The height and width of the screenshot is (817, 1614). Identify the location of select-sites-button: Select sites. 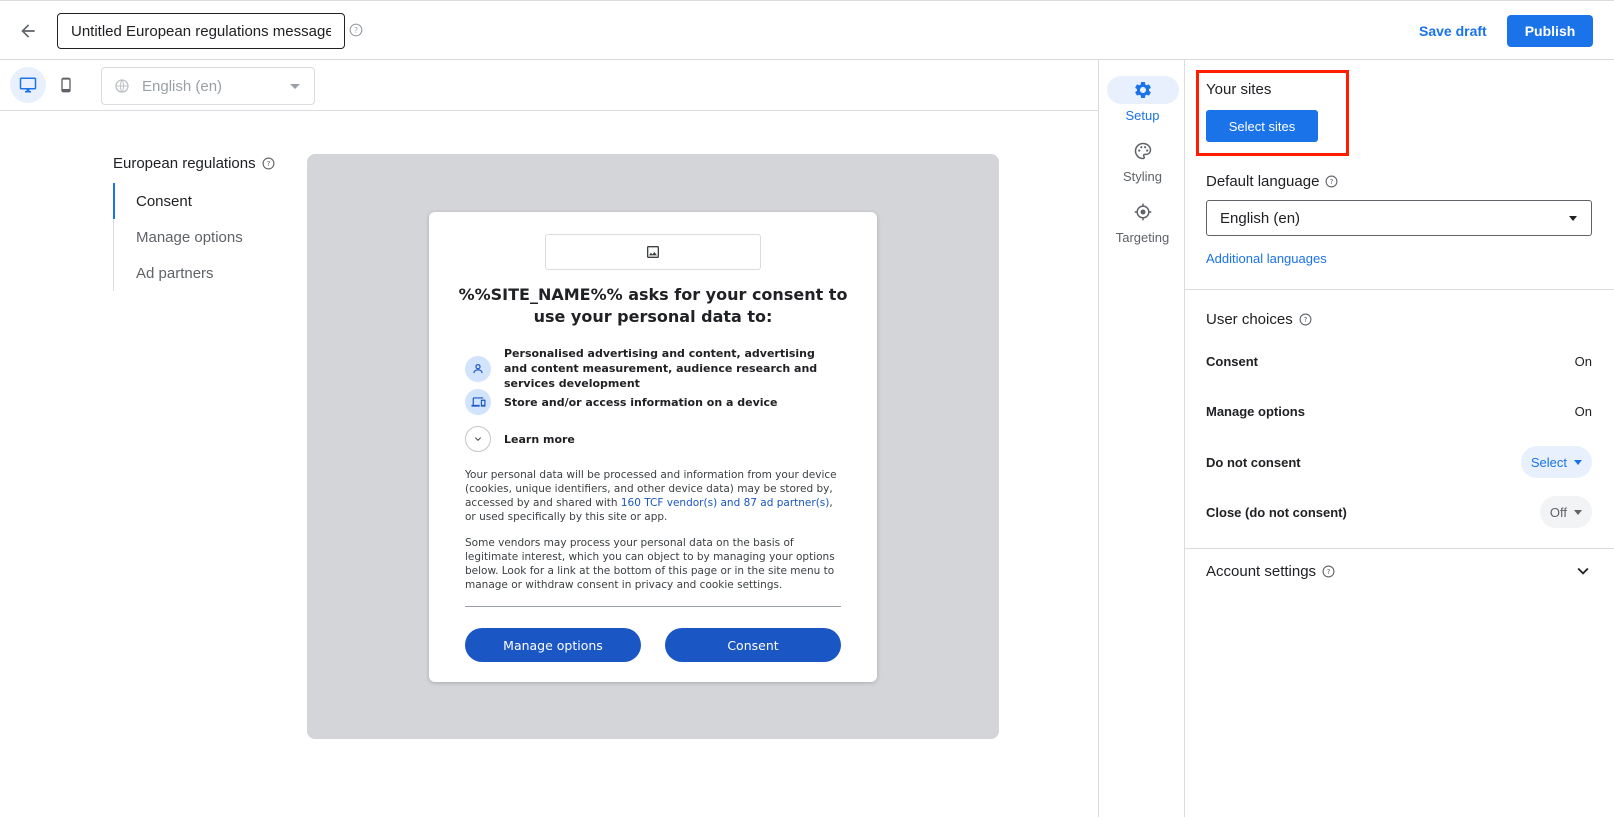
(1262, 126).